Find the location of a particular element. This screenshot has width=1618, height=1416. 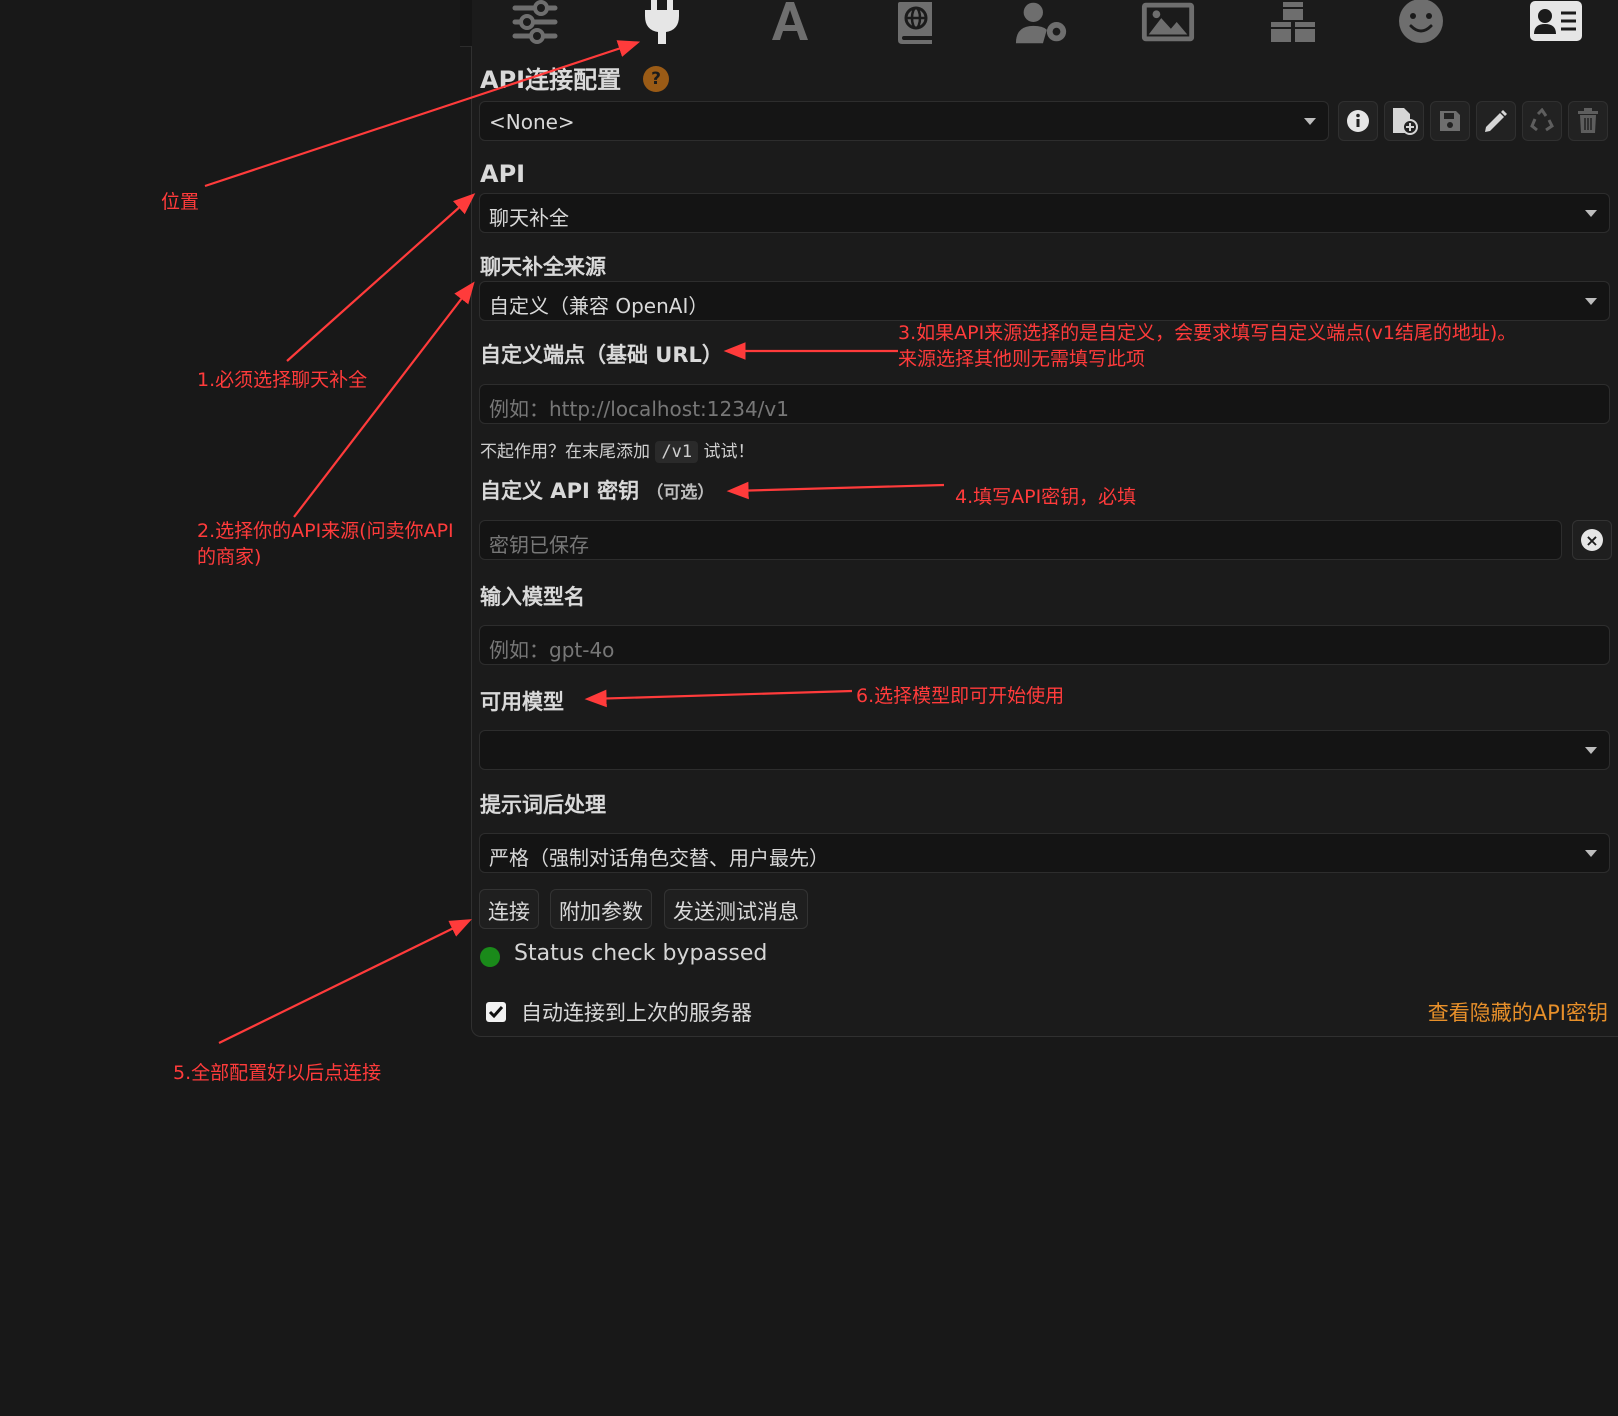

annotation-5: 5.全部配置好以后点连接 is located at coordinates (277, 1073).